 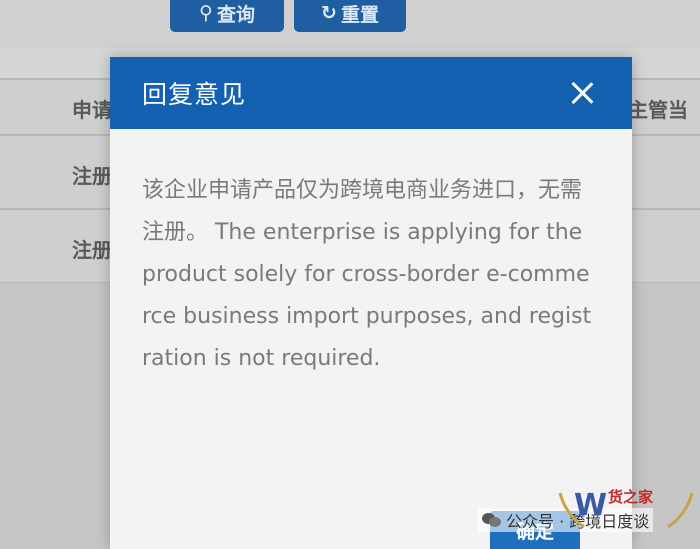 What do you see at coordinates (492, 520) in the screenshot?
I see `wechat-icon` at bounding box center [492, 520].